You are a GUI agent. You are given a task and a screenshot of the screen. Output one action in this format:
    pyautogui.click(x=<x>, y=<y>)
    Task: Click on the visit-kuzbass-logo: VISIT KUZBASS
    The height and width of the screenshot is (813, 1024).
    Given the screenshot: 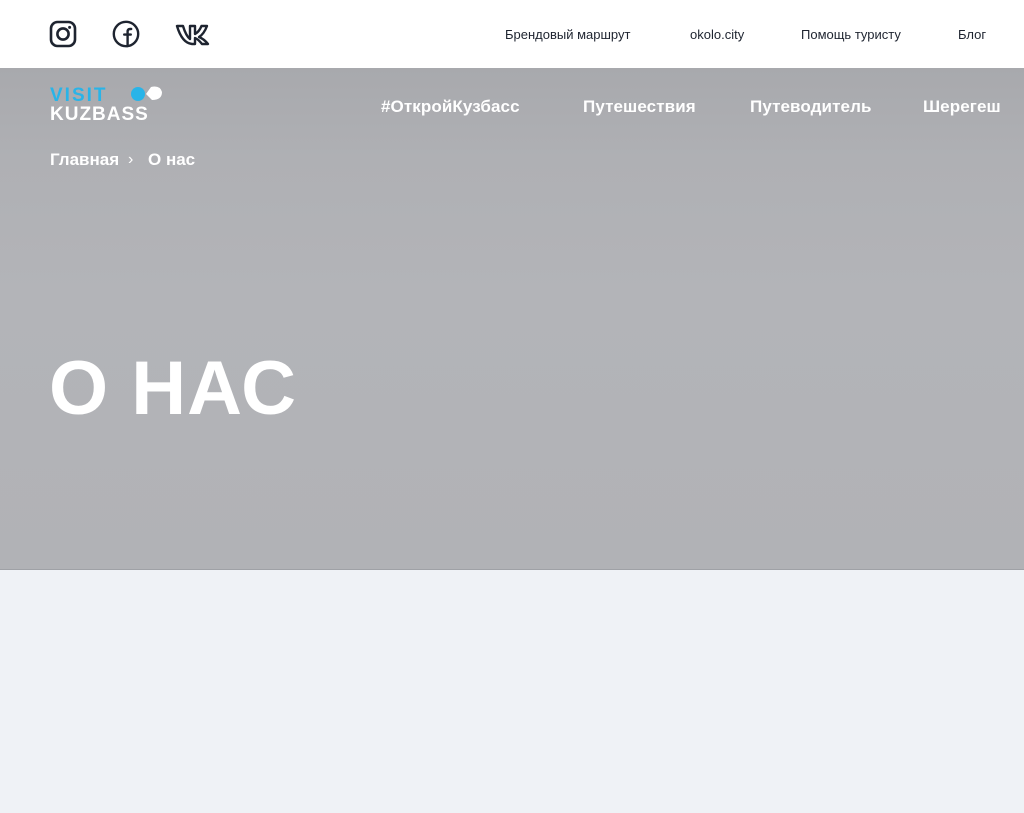 What is the action you would take?
    pyautogui.click(x=111, y=104)
    